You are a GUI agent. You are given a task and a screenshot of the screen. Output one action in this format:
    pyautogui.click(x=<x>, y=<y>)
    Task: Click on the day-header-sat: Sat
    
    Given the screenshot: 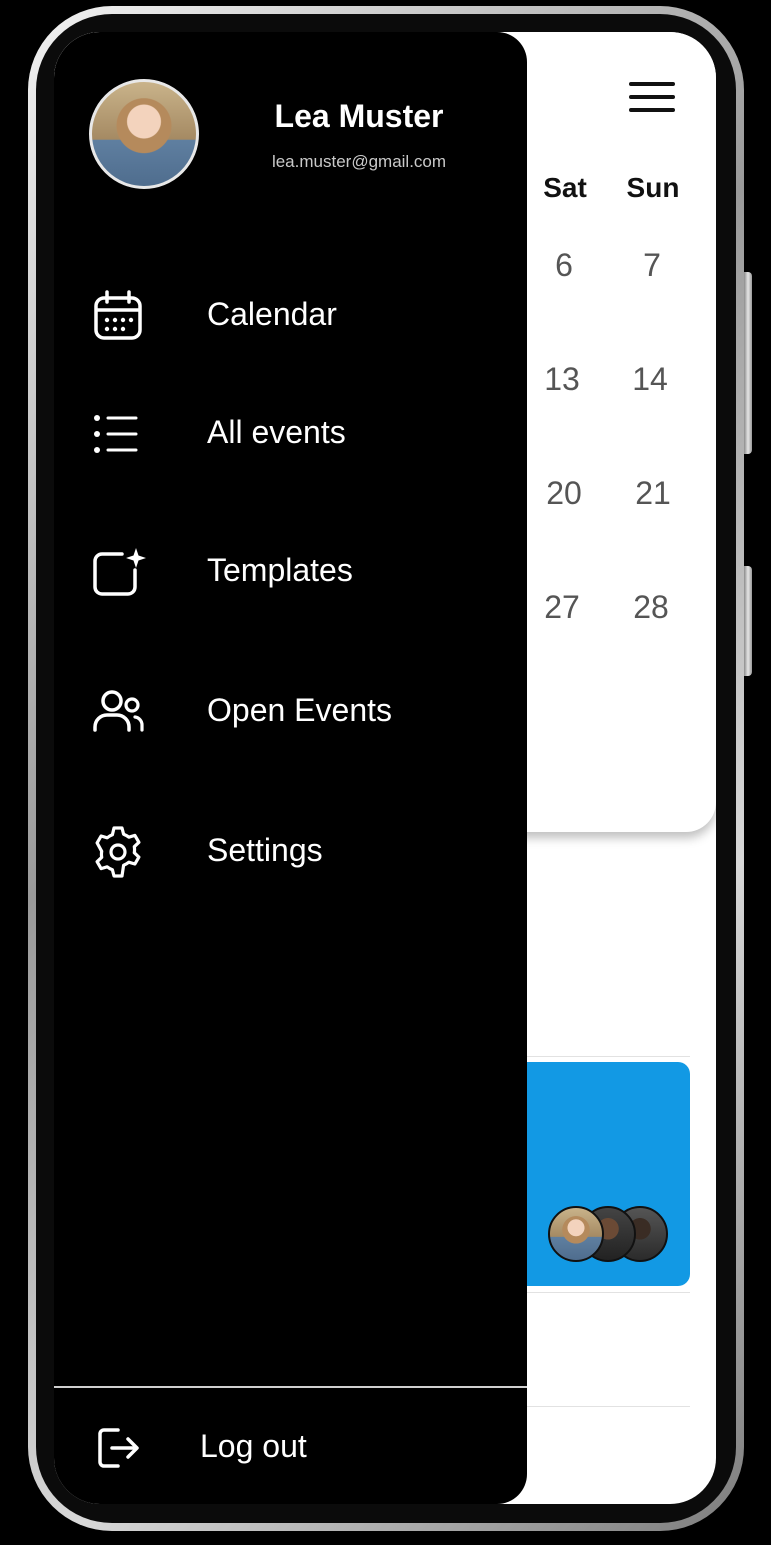 What is the action you would take?
    pyautogui.click(x=565, y=187)
    